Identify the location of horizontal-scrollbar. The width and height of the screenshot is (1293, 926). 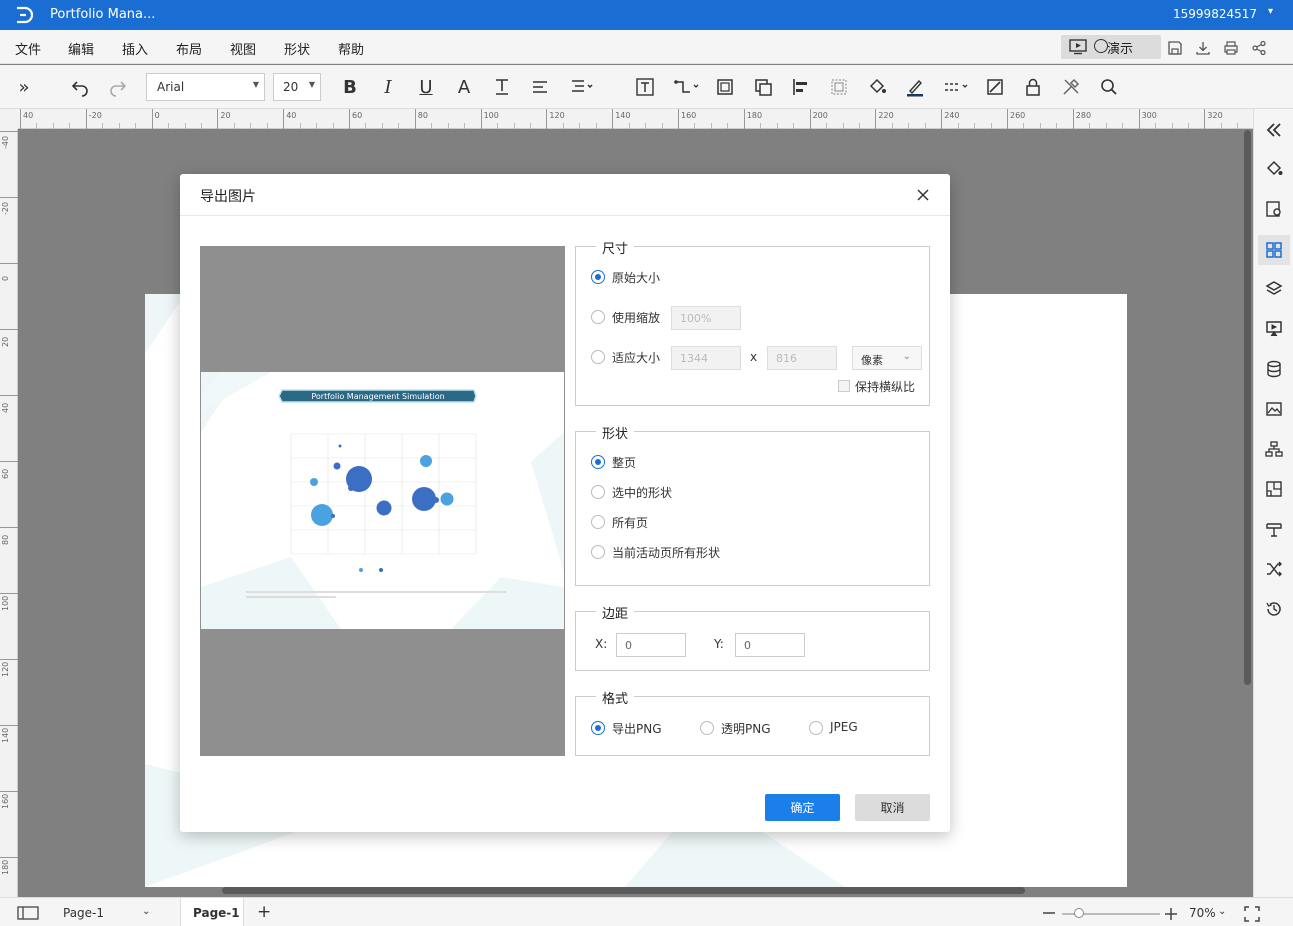
(623, 890).